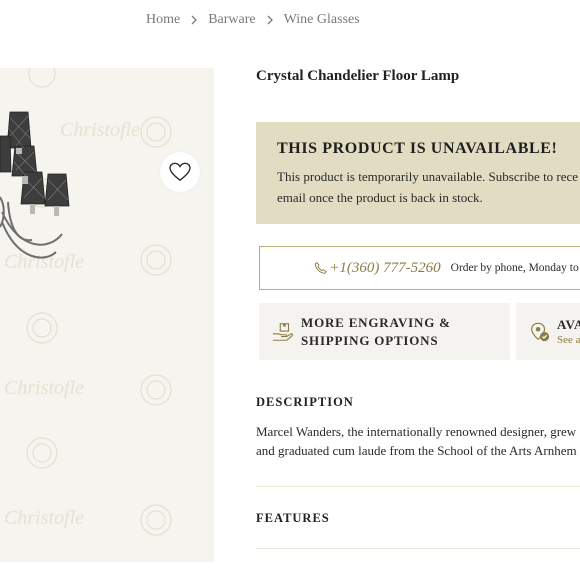 This screenshot has height=580, width=580. I want to click on option-label: MORE ENGRAVING & SHIPPING OPTIONS, so click(376, 332).